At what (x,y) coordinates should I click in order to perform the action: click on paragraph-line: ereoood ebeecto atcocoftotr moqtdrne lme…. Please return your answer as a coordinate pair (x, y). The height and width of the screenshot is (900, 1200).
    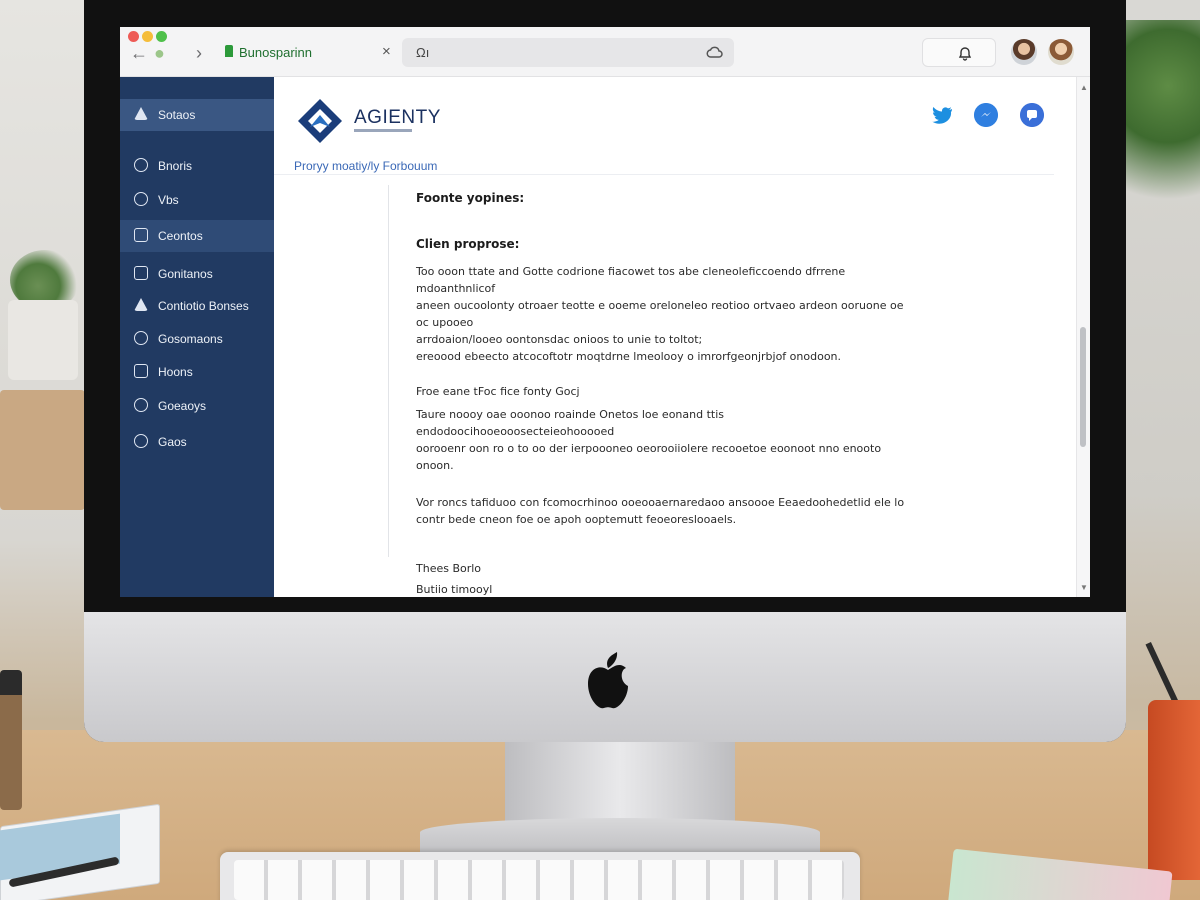
    Looking at the image, I should click on (629, 356).